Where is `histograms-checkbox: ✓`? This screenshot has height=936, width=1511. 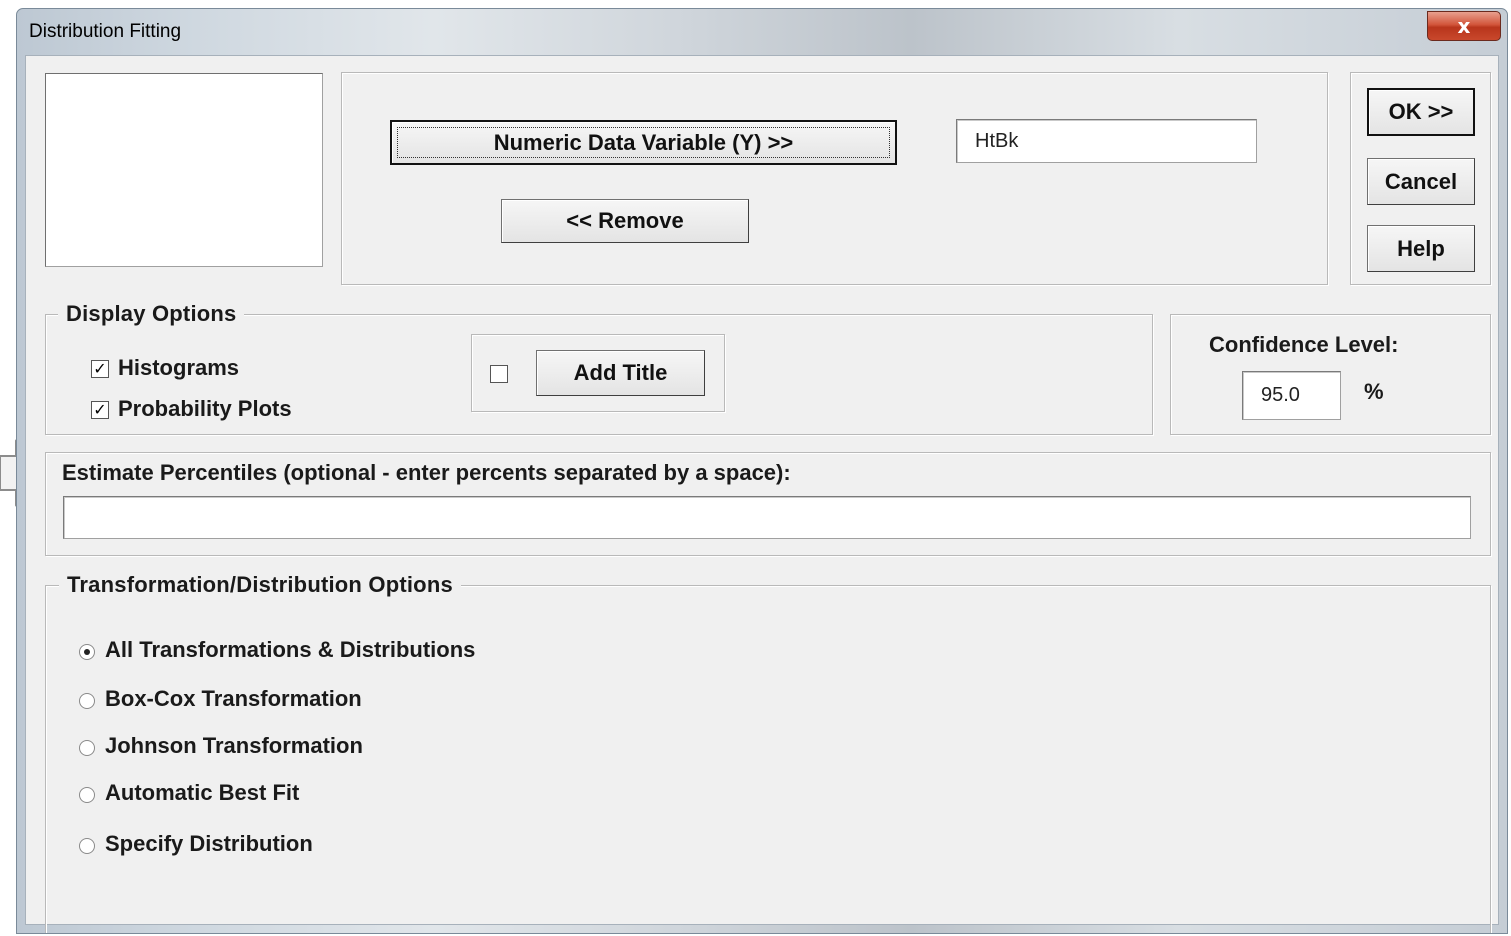
histograms-checkbox: ✓ is located at coordinates (100, 369).